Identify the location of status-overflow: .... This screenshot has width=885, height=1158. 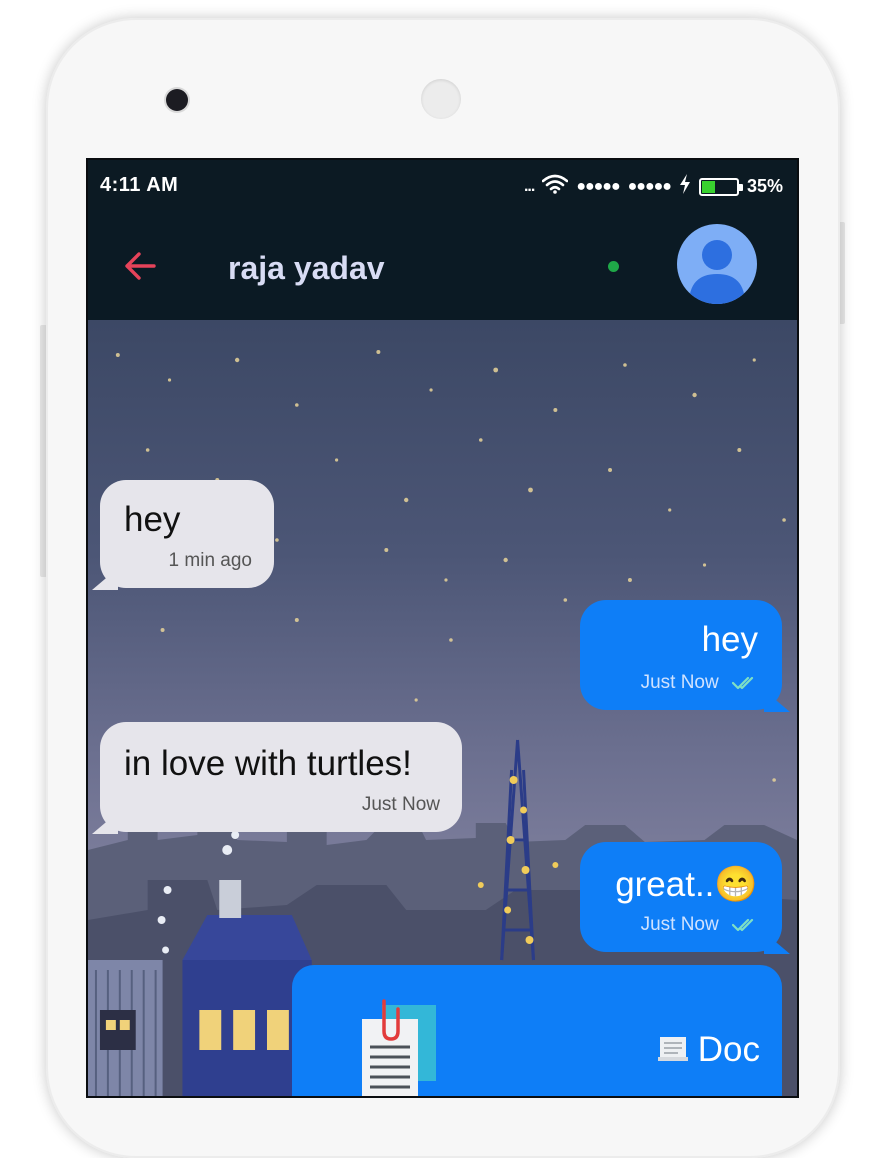
(529, 186).